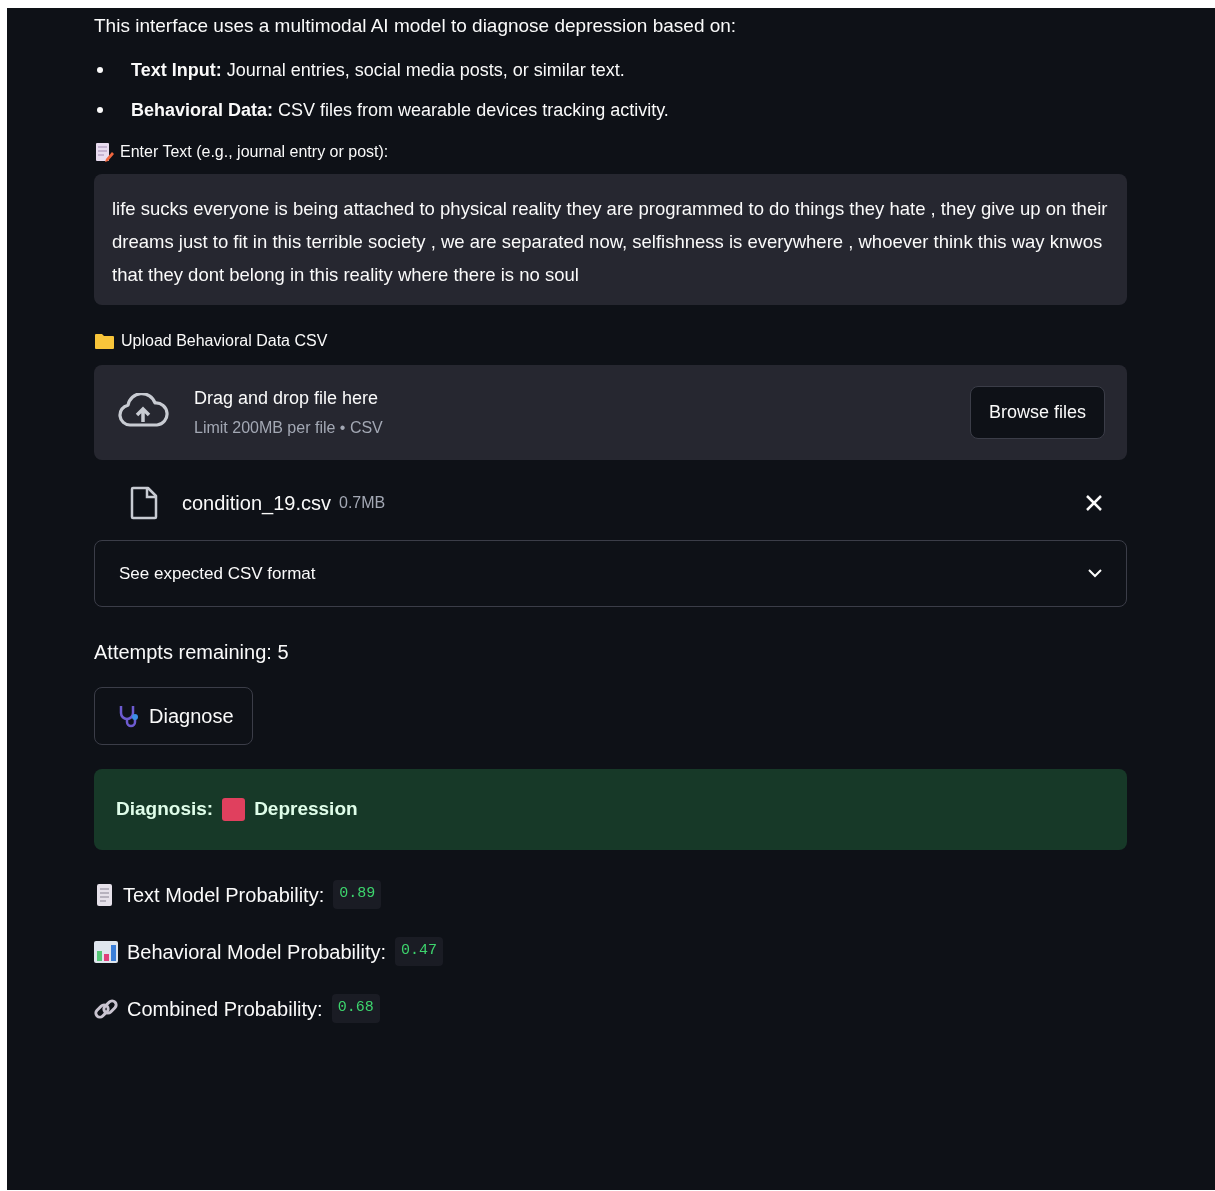 This screenshot has height=1191, width=1215. I want to click on expander: See expected CSV format, so click(610, 573).